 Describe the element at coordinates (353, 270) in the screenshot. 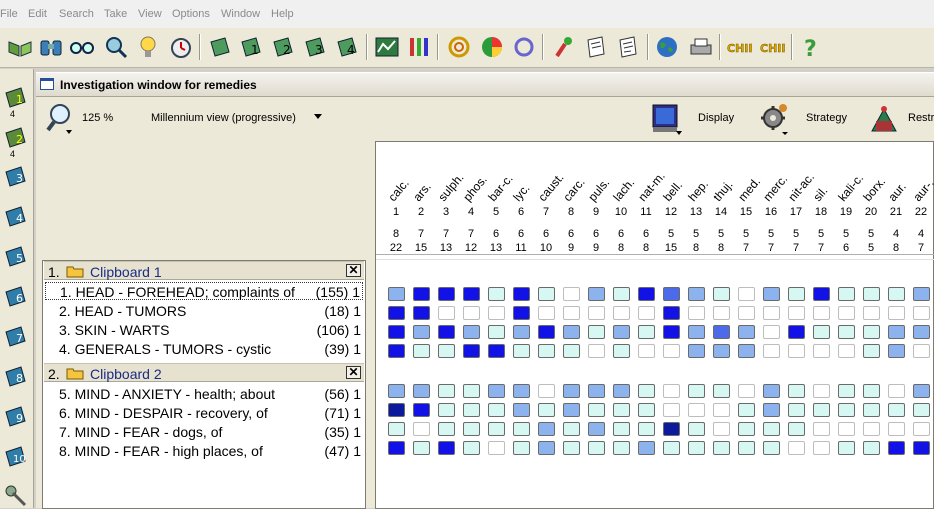

I see `close-icon: ✕` at that location.